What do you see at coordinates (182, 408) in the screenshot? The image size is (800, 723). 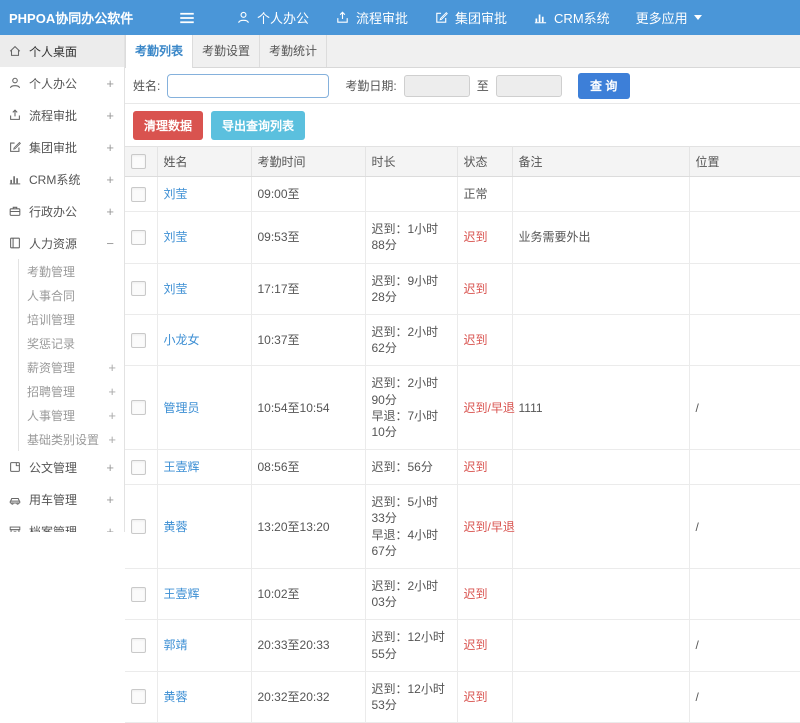 I see `employee-name-link: 管理员` at bounding box center [182, 408].